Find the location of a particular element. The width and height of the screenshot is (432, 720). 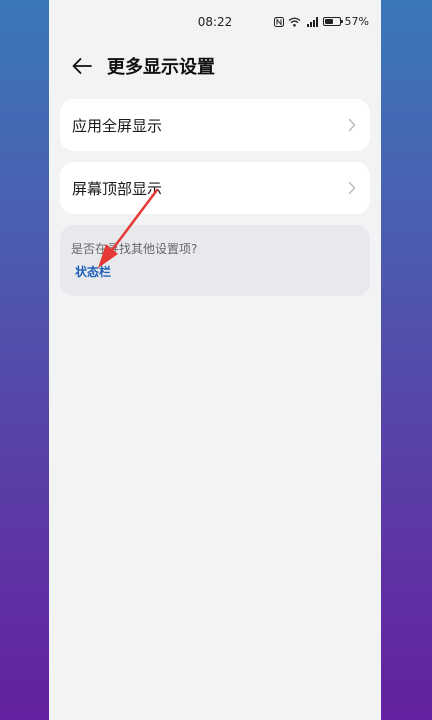

fullscreen-display-item: 应用全屏显示 is located at coordinates (215, 125).